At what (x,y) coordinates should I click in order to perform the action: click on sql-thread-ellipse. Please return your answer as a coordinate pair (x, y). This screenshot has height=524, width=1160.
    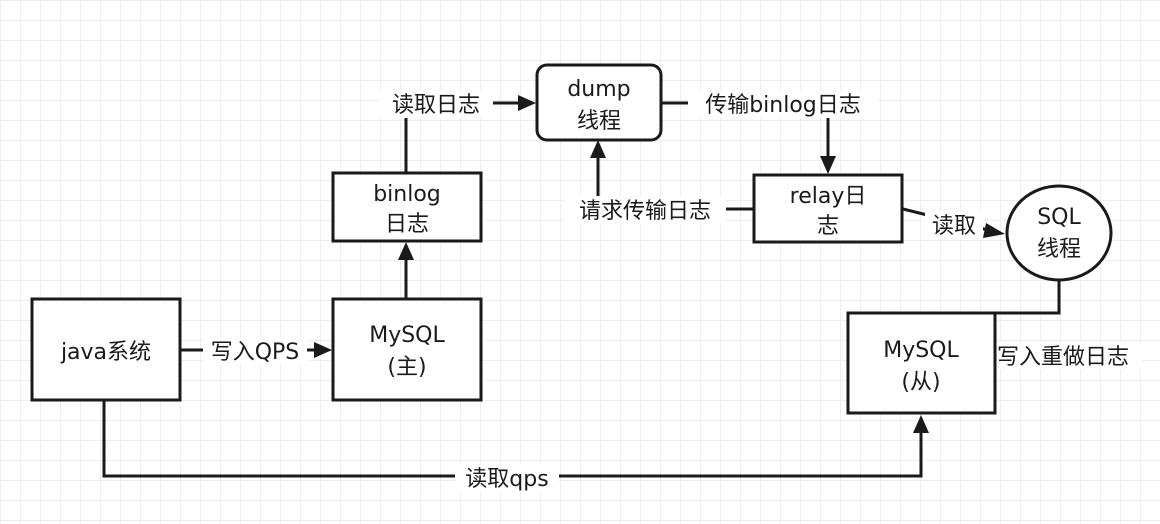
    Looking at the image, I should click on (1059, 233).